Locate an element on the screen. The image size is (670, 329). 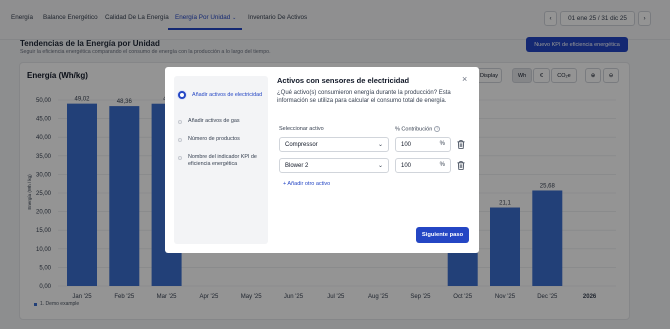
contribution-input-2: 100 % is located at coordinates (423, 165).